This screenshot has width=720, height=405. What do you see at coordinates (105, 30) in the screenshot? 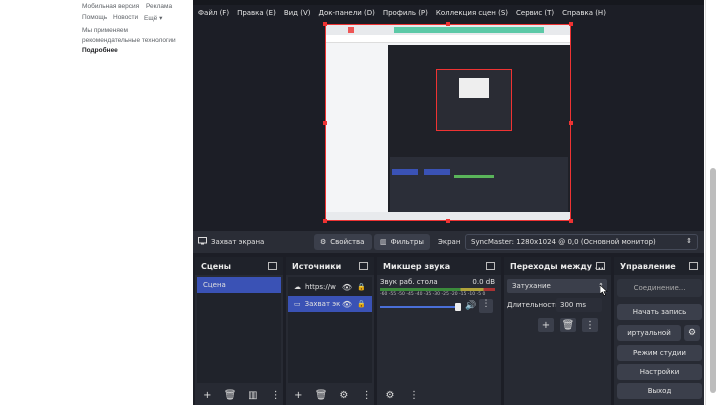
I see `notice-line-1: Мы применяем` at bounding box center [105, 30].